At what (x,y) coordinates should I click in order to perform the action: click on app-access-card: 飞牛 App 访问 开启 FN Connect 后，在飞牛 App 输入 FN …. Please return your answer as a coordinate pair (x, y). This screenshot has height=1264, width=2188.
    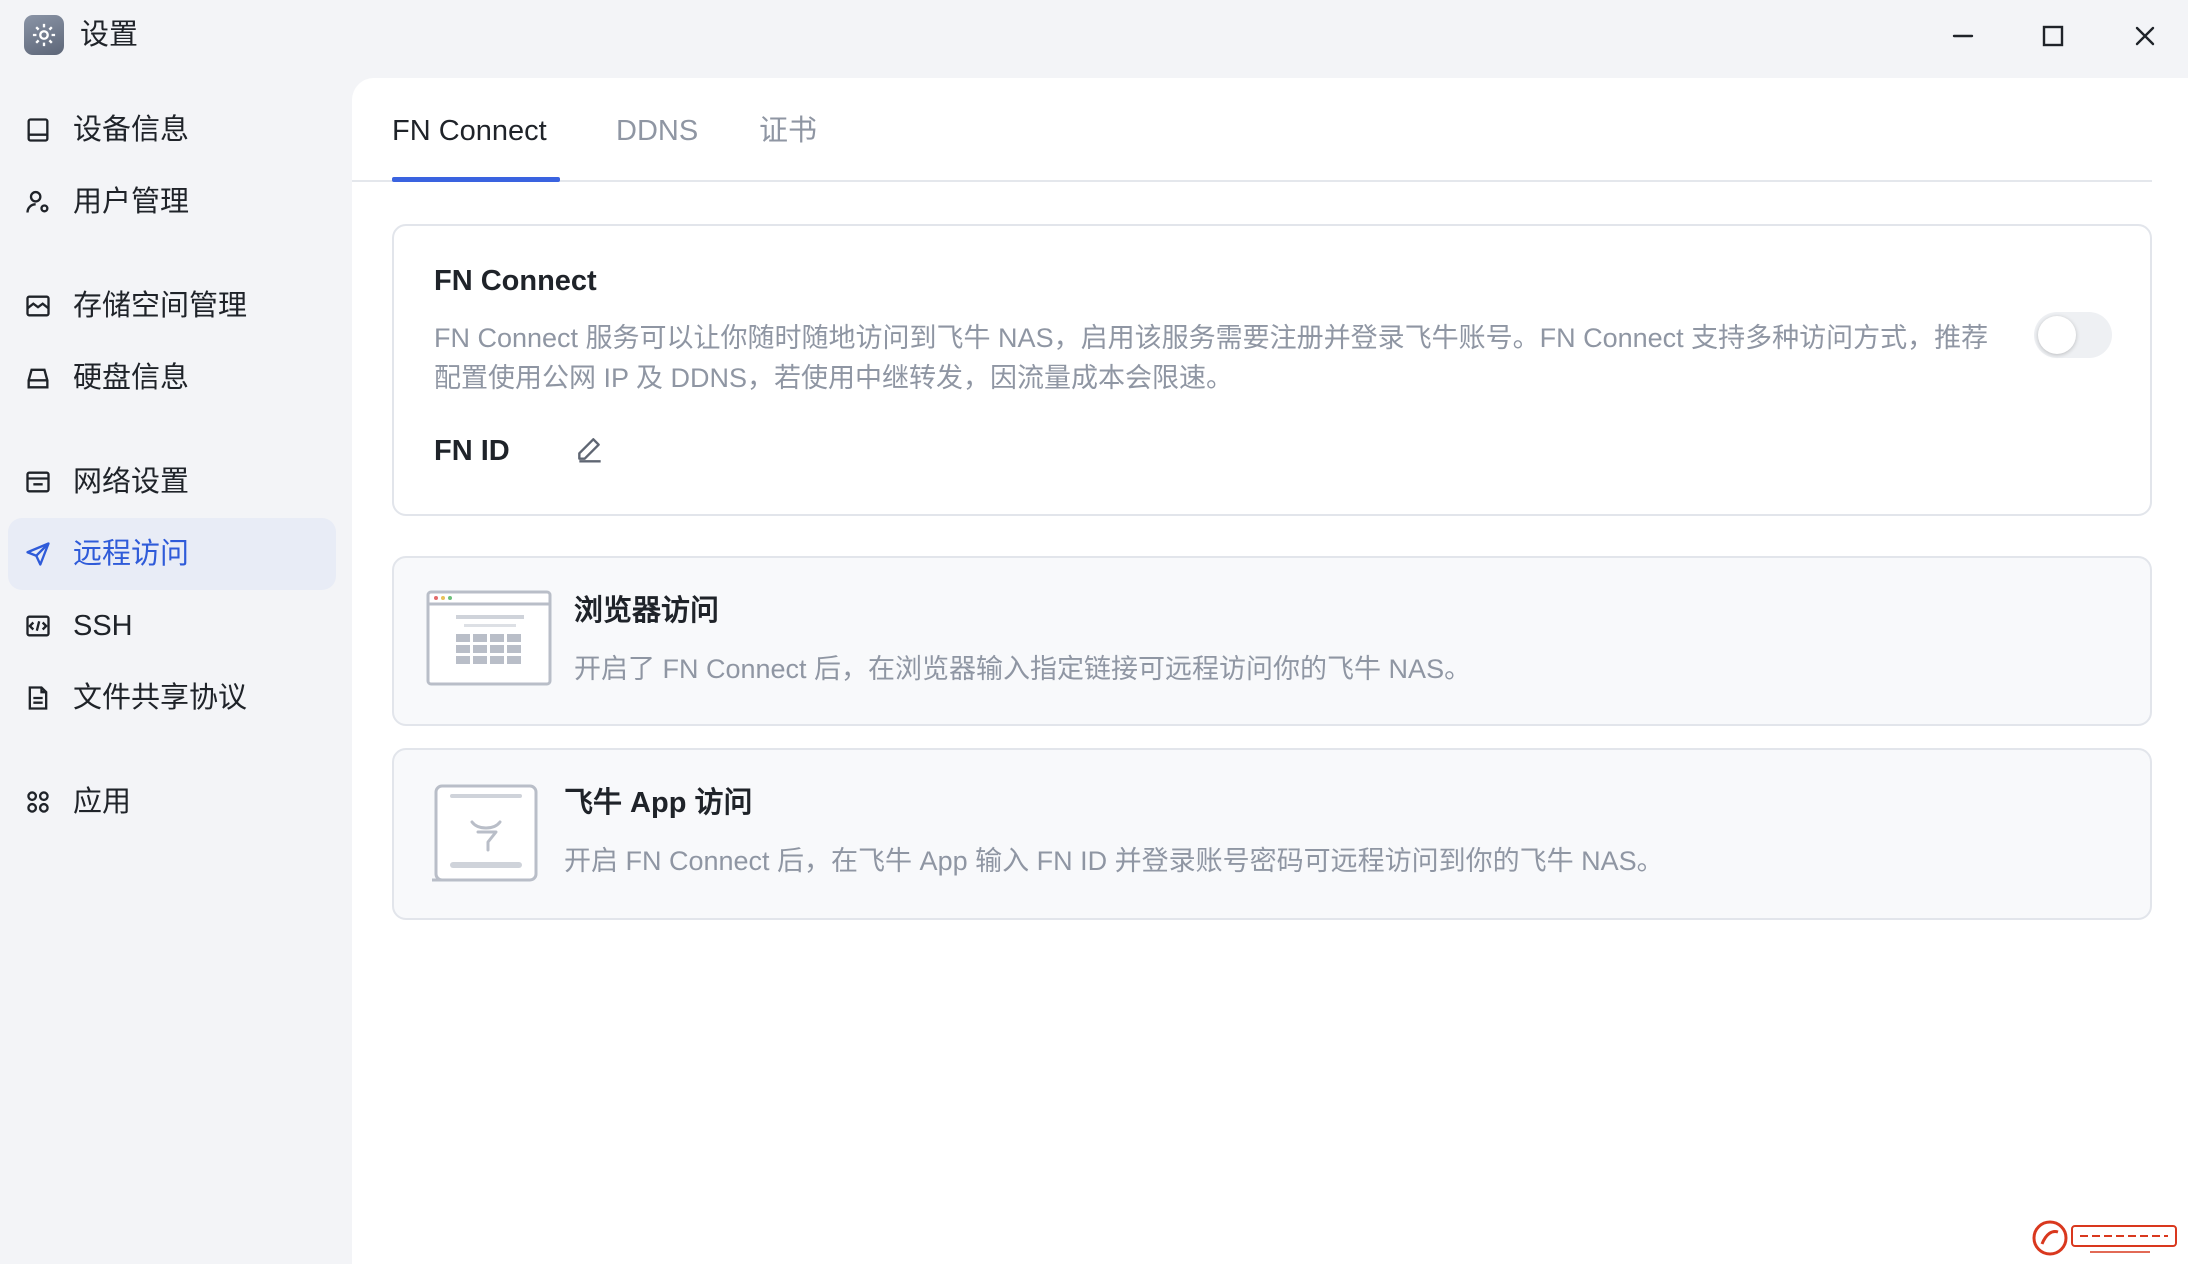
    Looking at the image, I should click on (1272, 834).